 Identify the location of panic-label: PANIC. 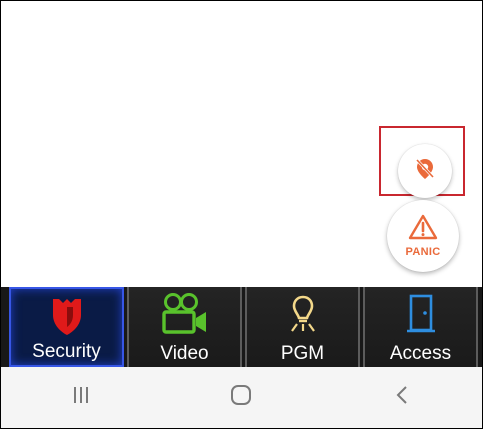
(423, 252).